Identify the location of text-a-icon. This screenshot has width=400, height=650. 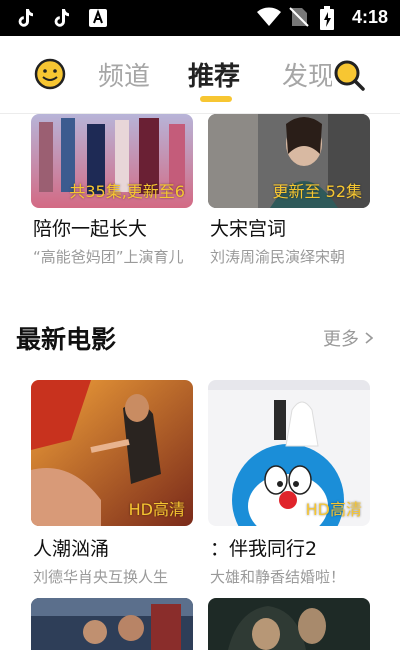
(99, 19).